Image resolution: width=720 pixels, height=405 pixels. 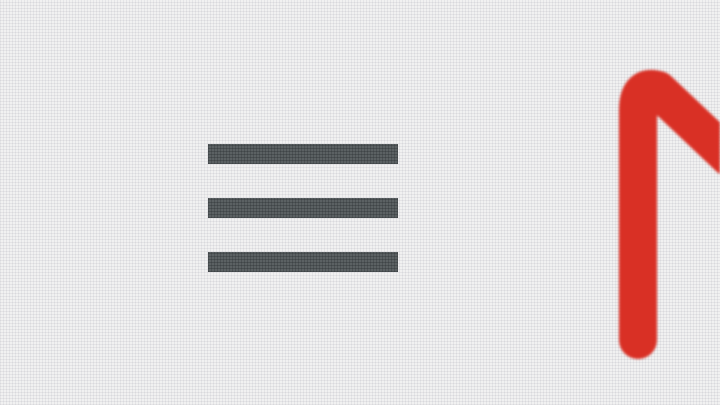 I want to click on menu-icon-bar-top, so click(x=303, y=154).